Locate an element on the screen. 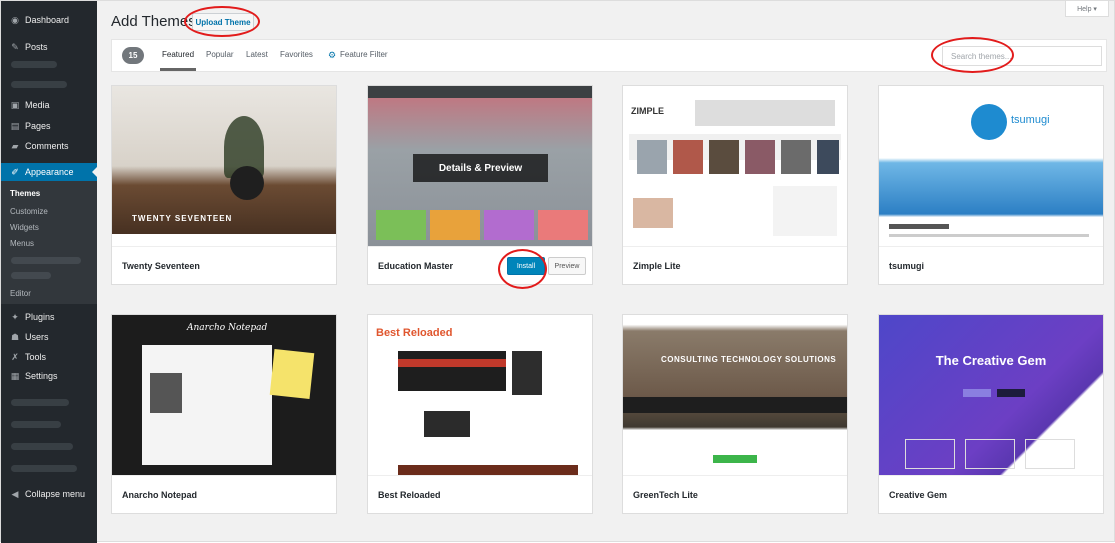  preview-button: Preview is located at coordinates (567, 266).